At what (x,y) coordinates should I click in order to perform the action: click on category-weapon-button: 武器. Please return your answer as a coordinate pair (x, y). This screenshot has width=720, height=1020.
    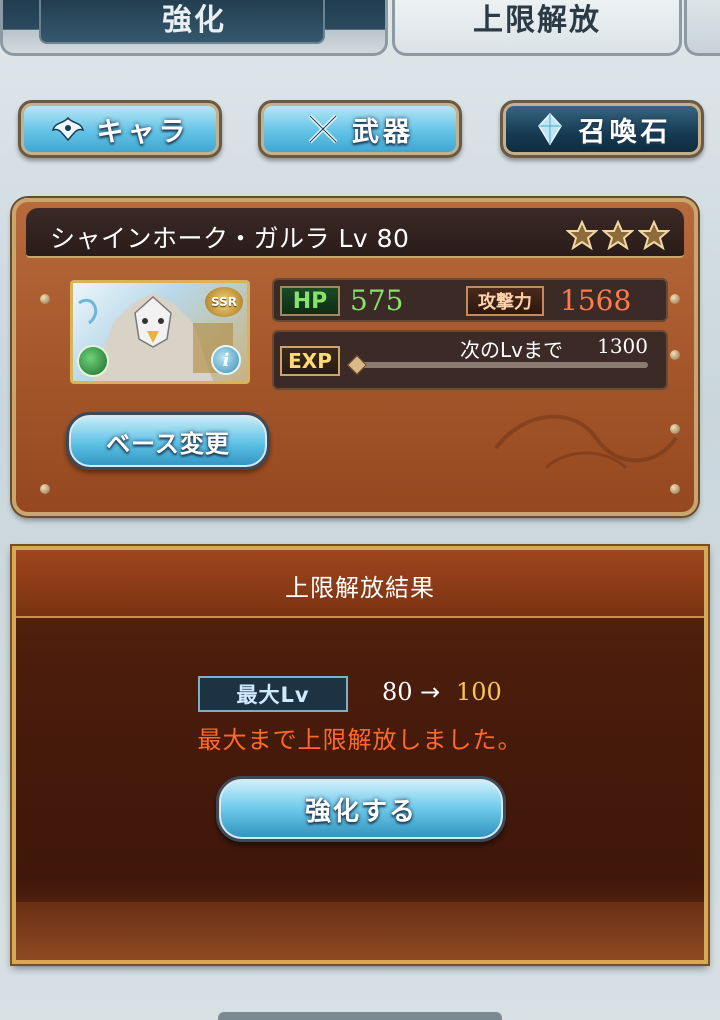
    Looking at the image, I should click on (360, 129).